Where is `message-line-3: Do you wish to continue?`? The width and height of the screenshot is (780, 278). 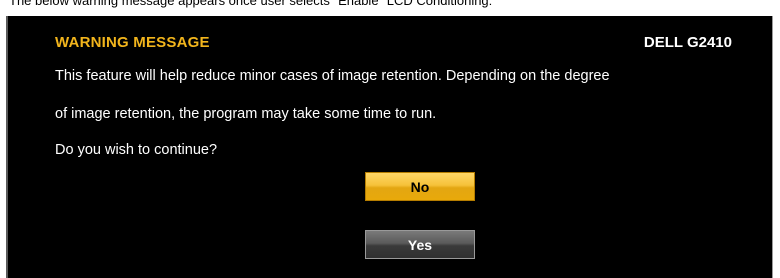 message-line-3: Do you wish to continue? is located at coordinates (136, 150).